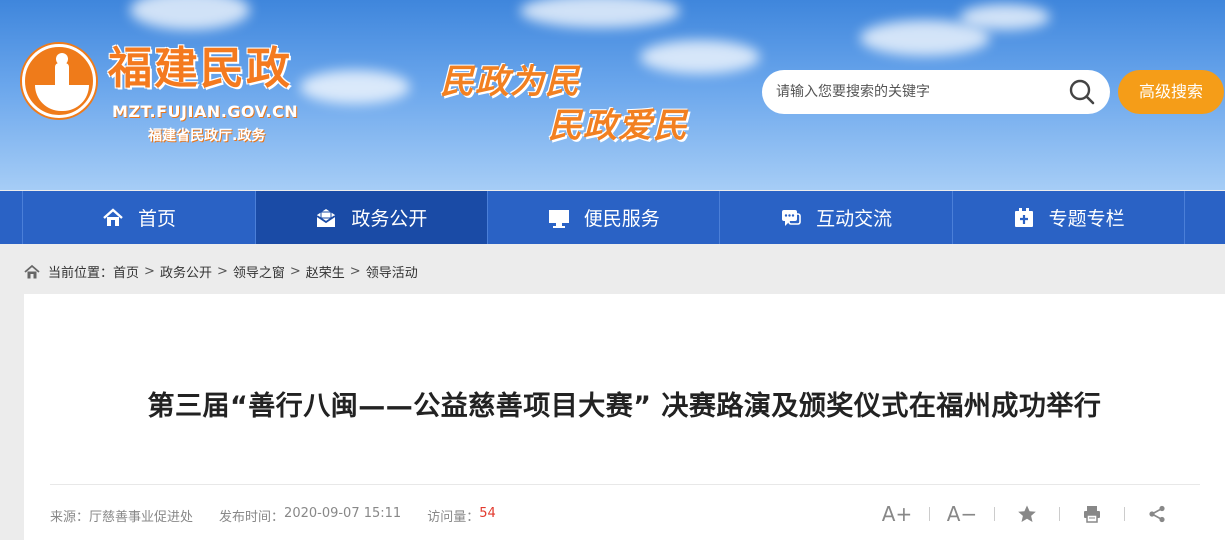  I want to click on slogan-1: 民政为民, so click(510, 82).